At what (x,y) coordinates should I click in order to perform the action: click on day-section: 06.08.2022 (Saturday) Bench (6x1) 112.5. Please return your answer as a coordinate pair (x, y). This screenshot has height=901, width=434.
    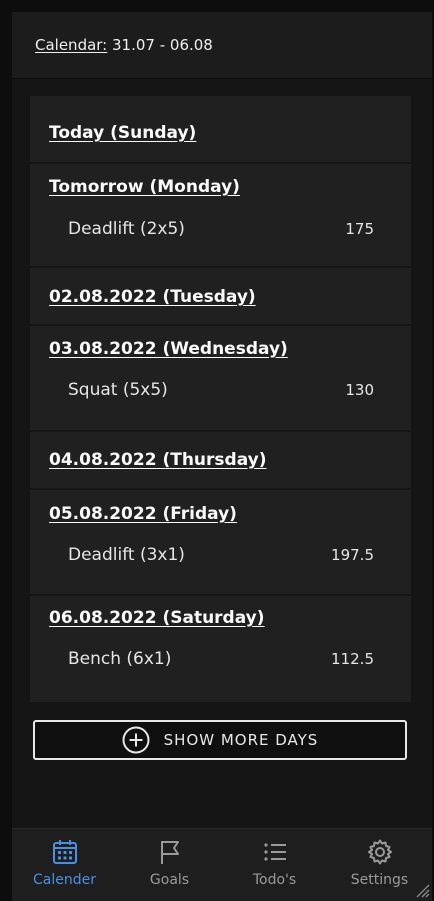
    Looking at the image, I should click on (220, 649).